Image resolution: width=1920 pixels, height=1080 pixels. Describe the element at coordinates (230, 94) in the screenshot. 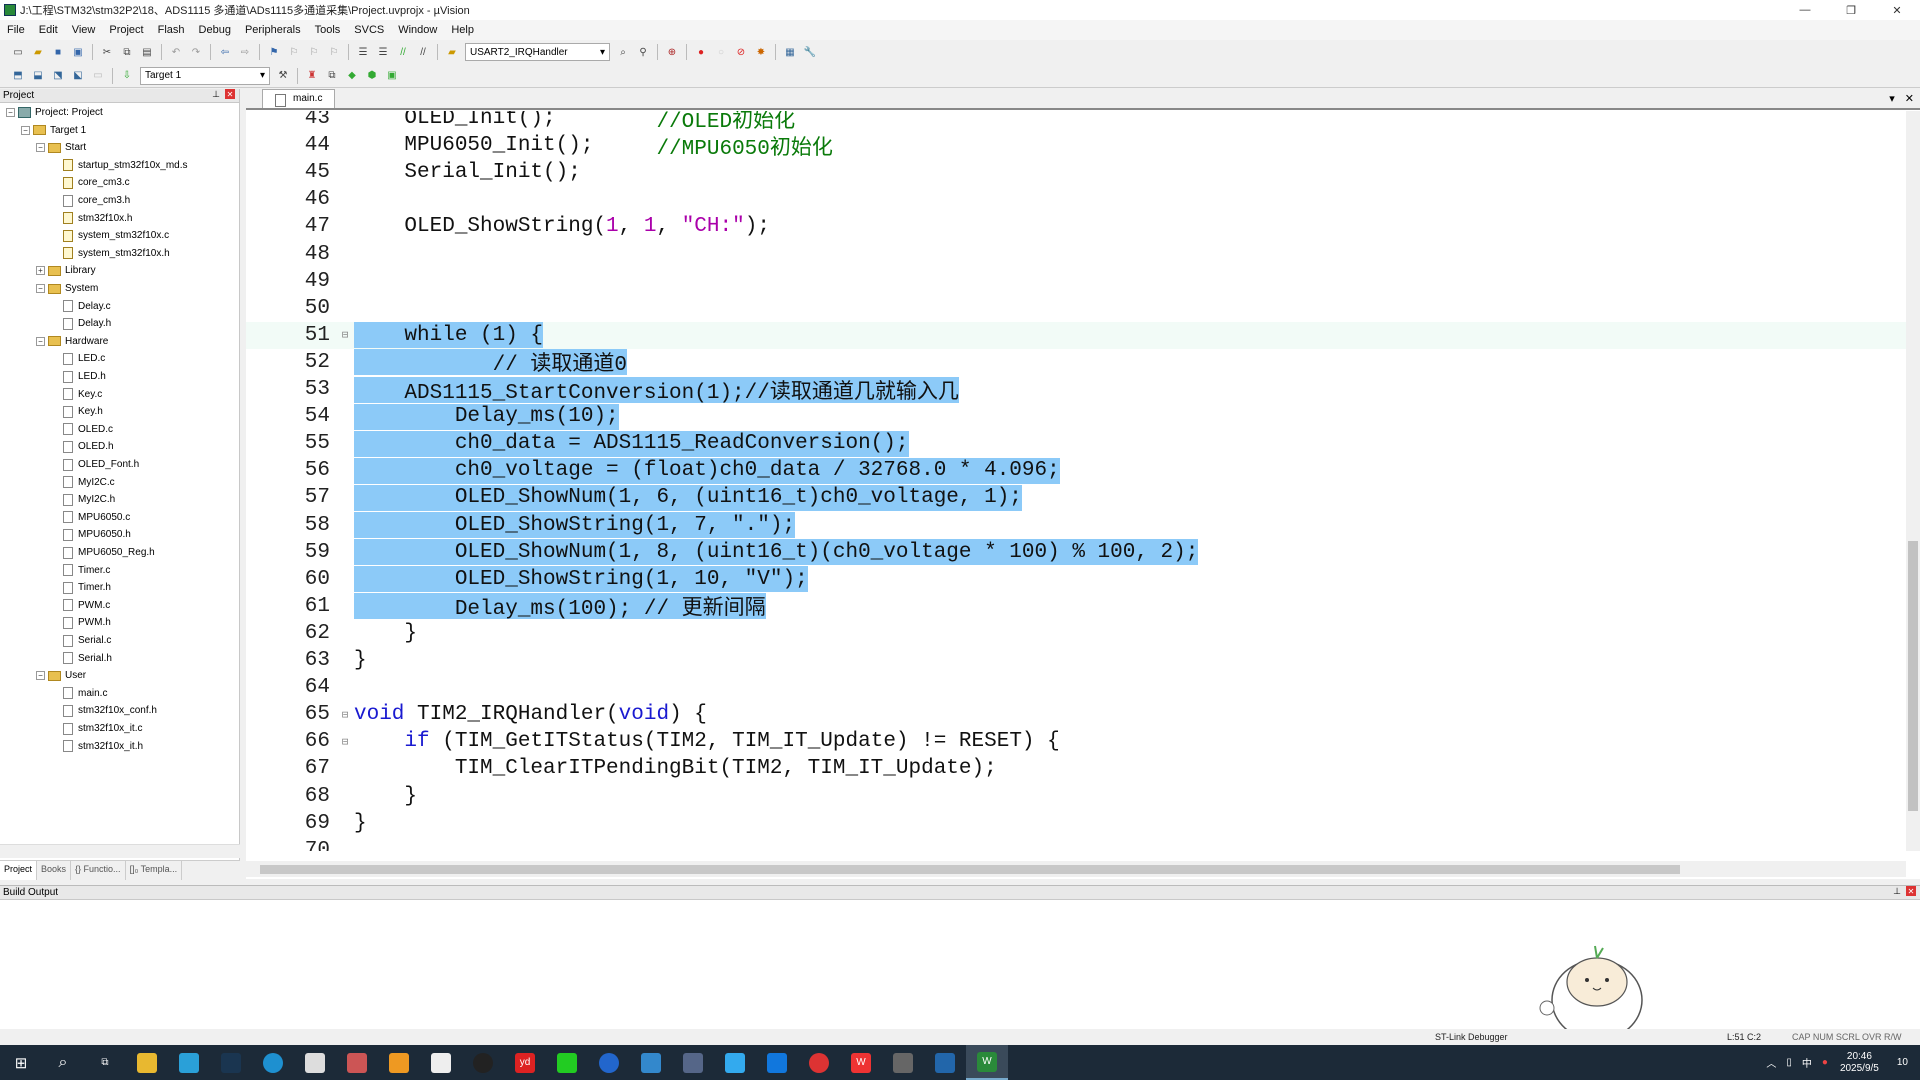

I see `close-pane-icon: ✕` at that location.